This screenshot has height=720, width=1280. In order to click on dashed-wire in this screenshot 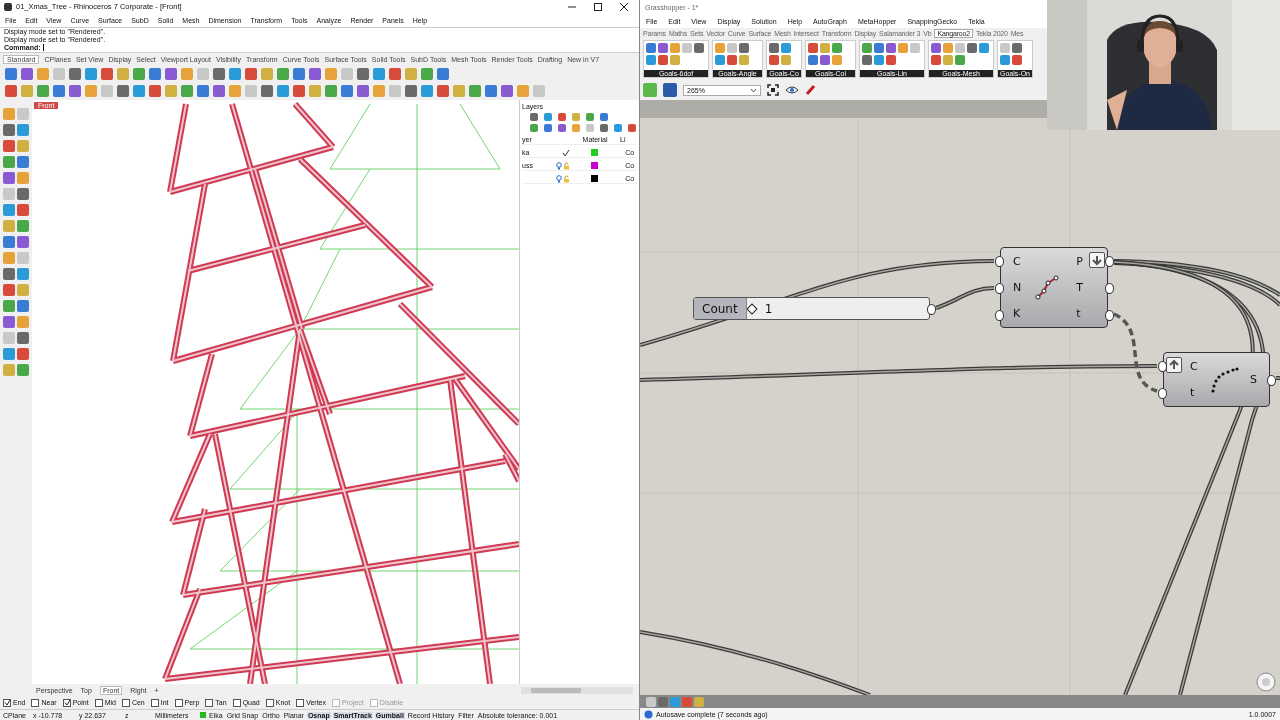, I will do `click(1135, 352)`.